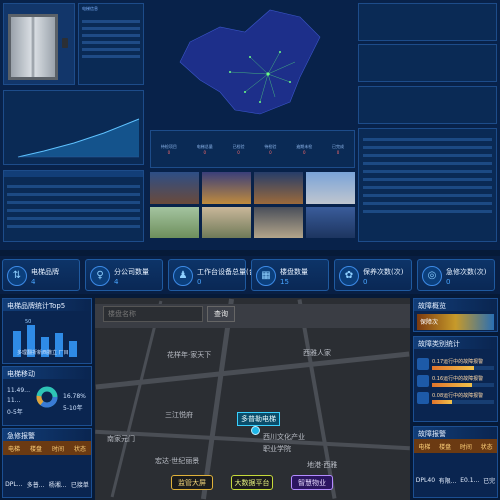 This screenshot has height=500, width=500. What do you see at coordinates (47, 331) in the screenshot?
I see `brand-panel: 电梯品牌统计Top5 50 多理翻折新西撒立 厂目` at bounding box center [47, 331].